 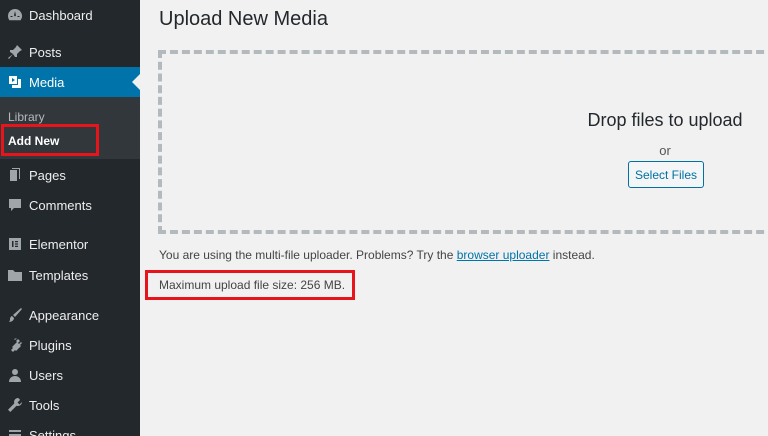 I want to click on drop-files-text: Drop files to upload, so click(x=665, y=120).